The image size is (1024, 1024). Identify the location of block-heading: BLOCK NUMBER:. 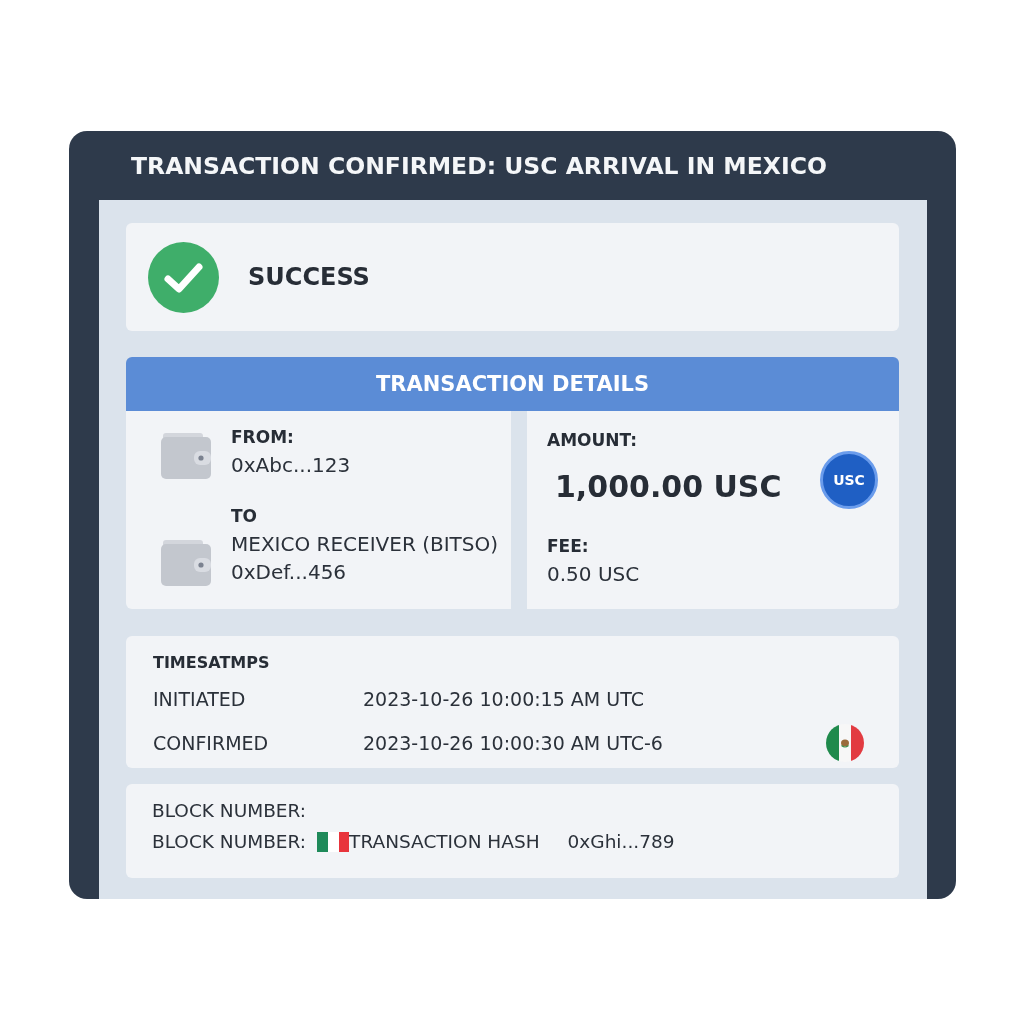
(229, 811).